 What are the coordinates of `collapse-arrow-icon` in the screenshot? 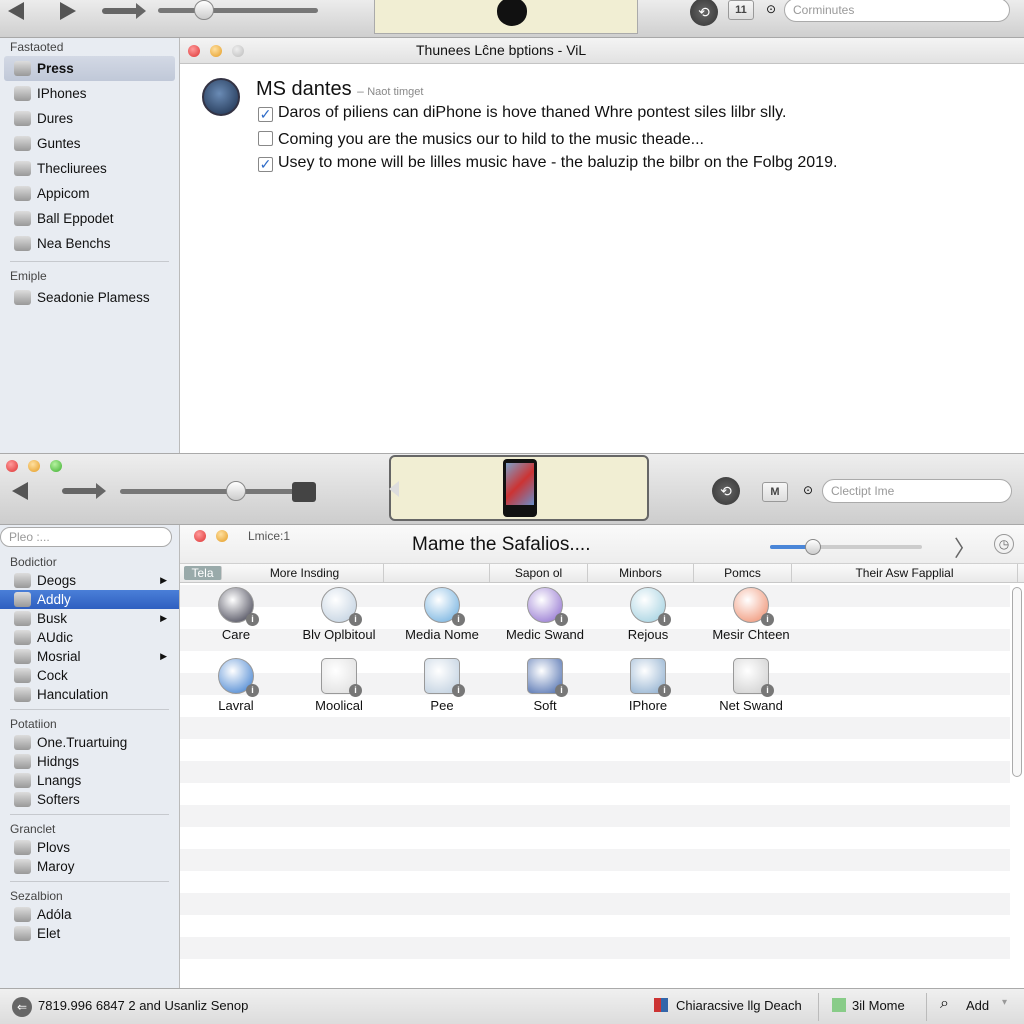 It's located at (394, 489).